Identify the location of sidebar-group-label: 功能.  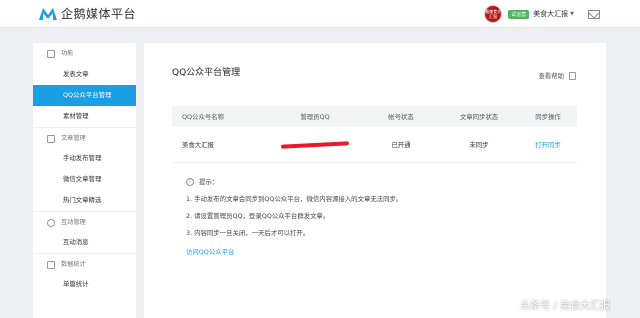
(67, 53).